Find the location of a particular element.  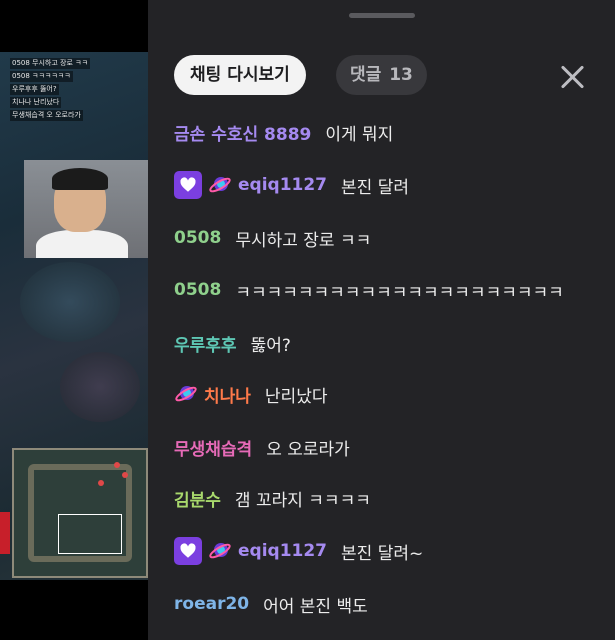

tab-chat-replay-label: 채팅 다시보기 is located at coordinates (240, 75).